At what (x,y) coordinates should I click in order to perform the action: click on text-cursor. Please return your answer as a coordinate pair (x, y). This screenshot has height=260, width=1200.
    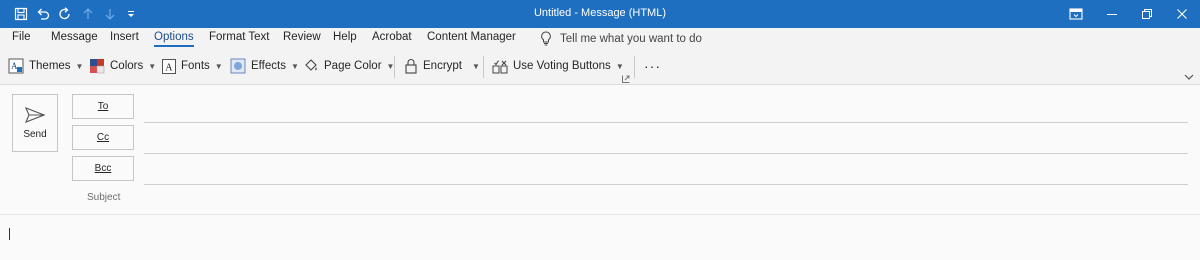
    Looking at the image, I should click on (9, 234).